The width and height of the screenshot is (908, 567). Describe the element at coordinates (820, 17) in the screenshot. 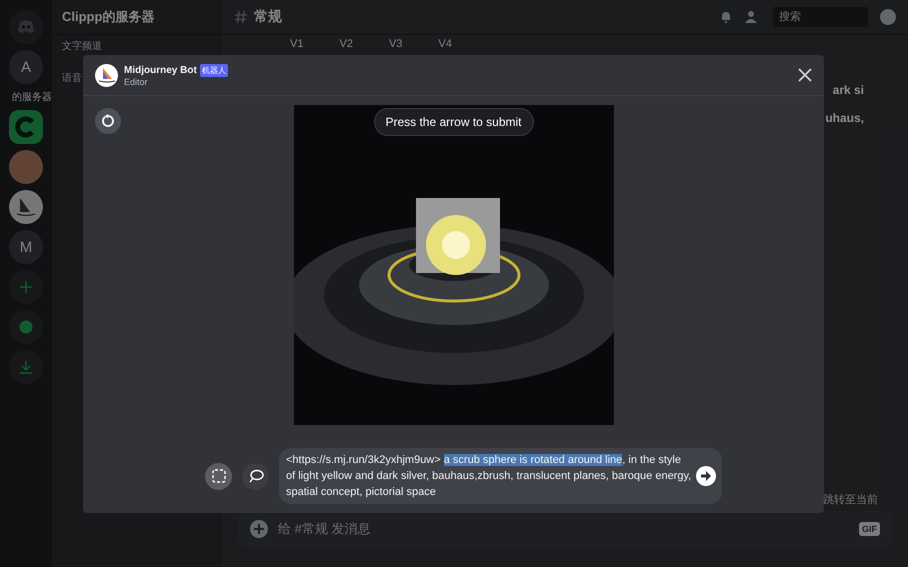

I see `search-field: 搜索` at that location.